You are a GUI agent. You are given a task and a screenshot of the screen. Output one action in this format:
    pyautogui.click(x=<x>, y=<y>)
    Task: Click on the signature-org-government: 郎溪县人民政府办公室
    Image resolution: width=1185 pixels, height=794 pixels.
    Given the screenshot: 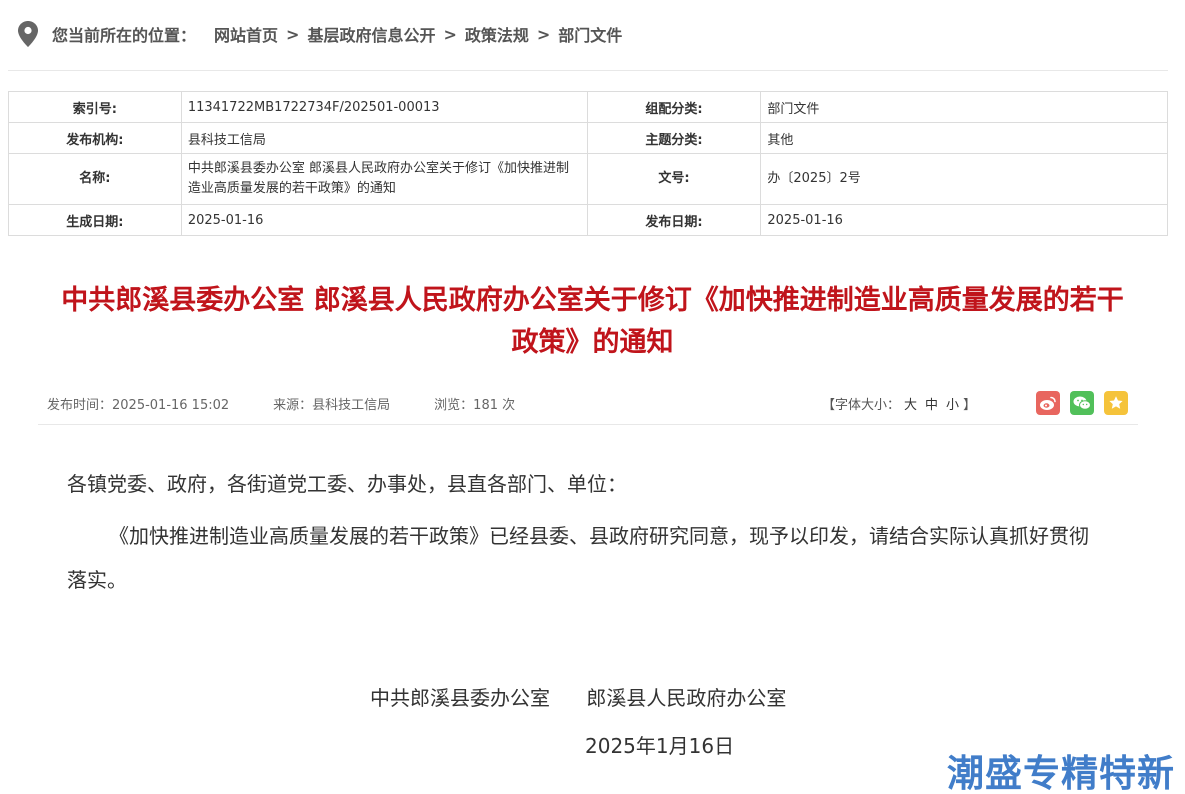 What is the action you would take?
    pyautogui.click(x=686, y=698)
    